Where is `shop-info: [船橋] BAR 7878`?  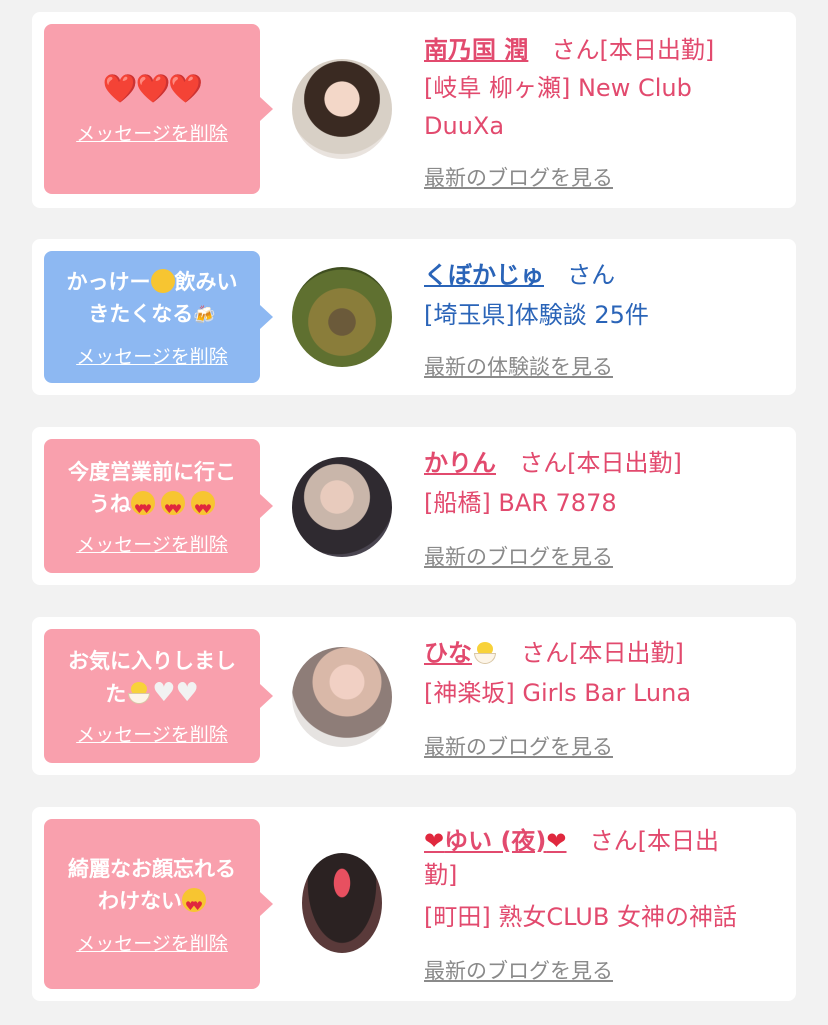 shop-info: [船橋] BAR 7878 is located at coordinates (600, 503).